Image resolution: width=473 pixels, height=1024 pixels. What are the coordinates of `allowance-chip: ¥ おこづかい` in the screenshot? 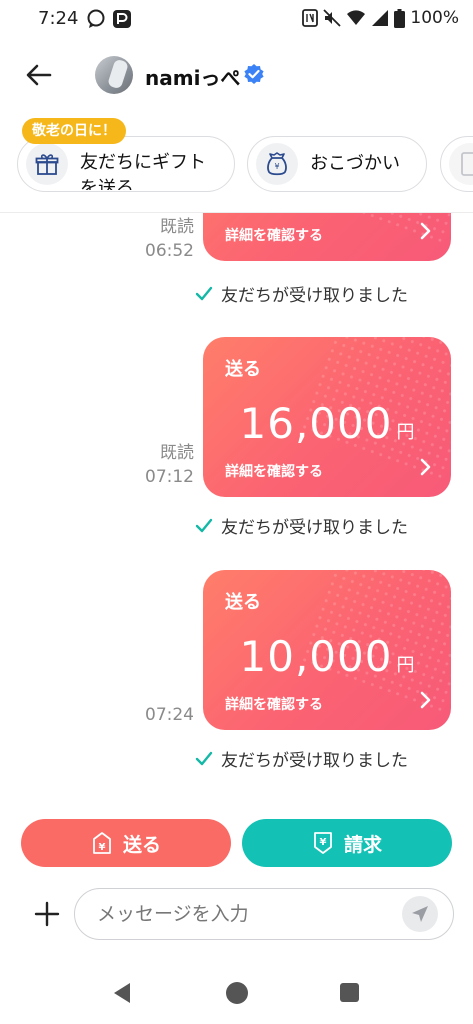 It's located at (337, 164).